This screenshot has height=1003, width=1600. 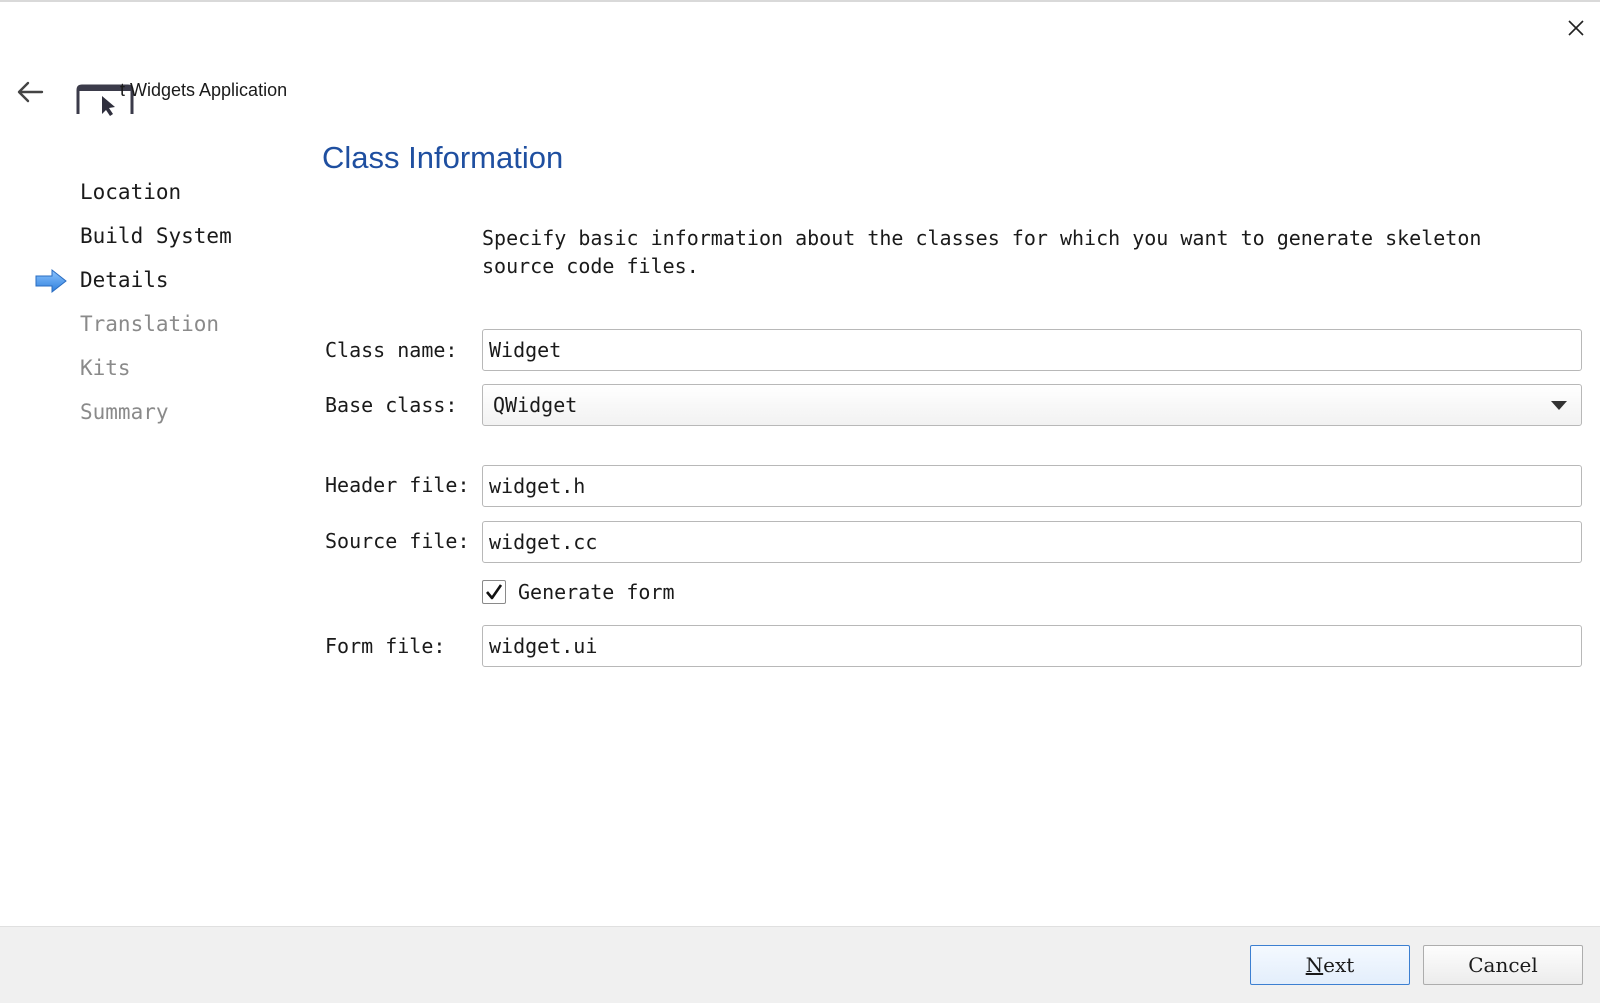 I want to click on close-button, so click(x=1576, y=28).